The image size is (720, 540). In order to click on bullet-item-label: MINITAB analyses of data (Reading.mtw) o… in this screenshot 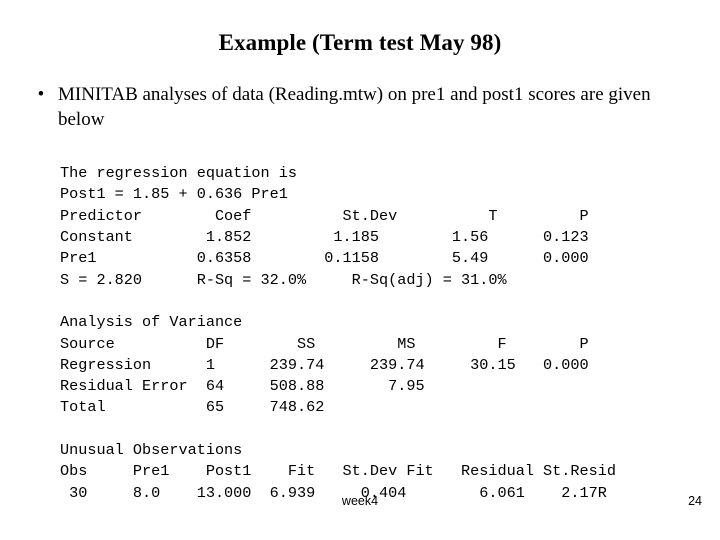, I will do `click(354, 107)`.